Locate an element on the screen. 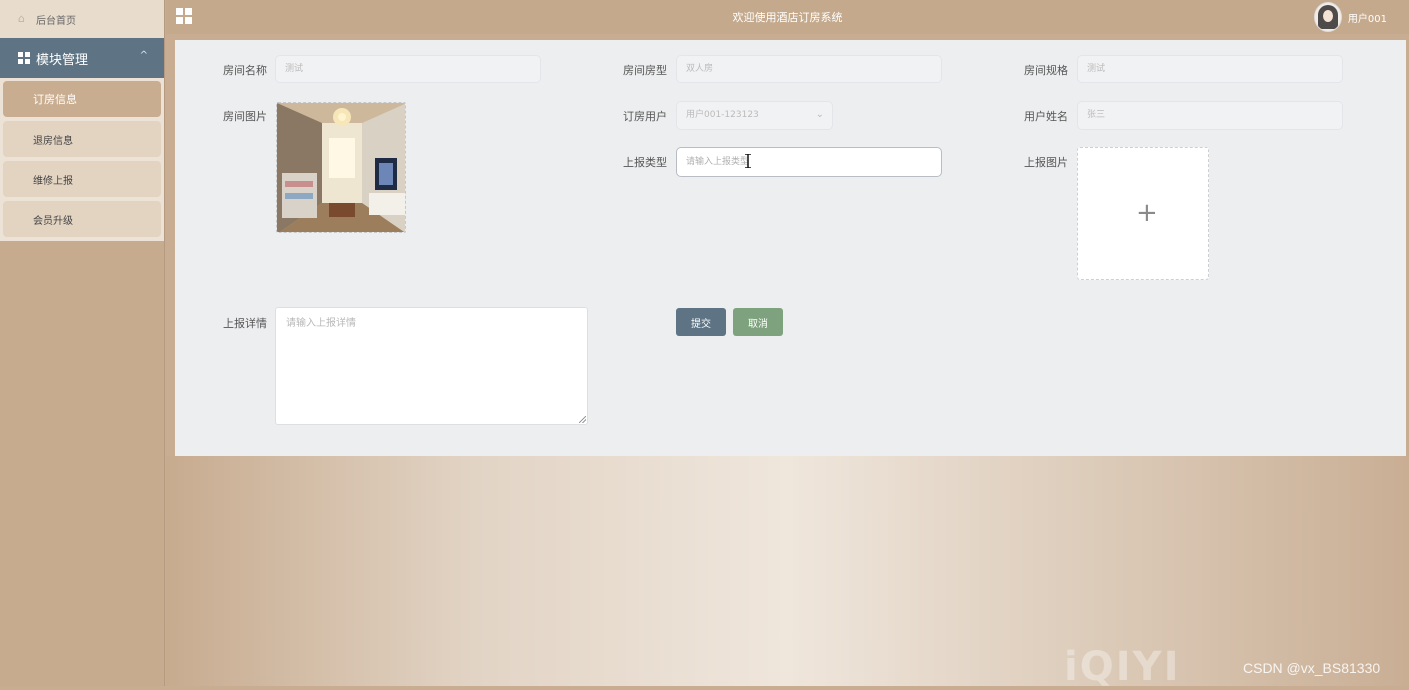  report-type-label: 上报类型 is located at coordinates (645, 162).